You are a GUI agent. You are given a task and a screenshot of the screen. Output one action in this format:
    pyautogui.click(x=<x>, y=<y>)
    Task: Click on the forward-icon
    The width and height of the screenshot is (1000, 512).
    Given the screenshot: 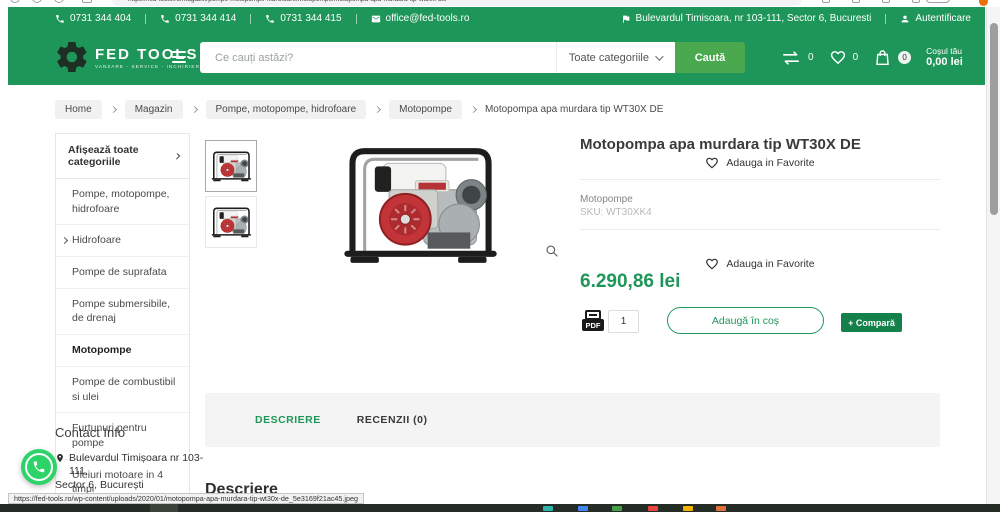 What is the action you would take?
    pyautogui.click(x=37, y=1)
    